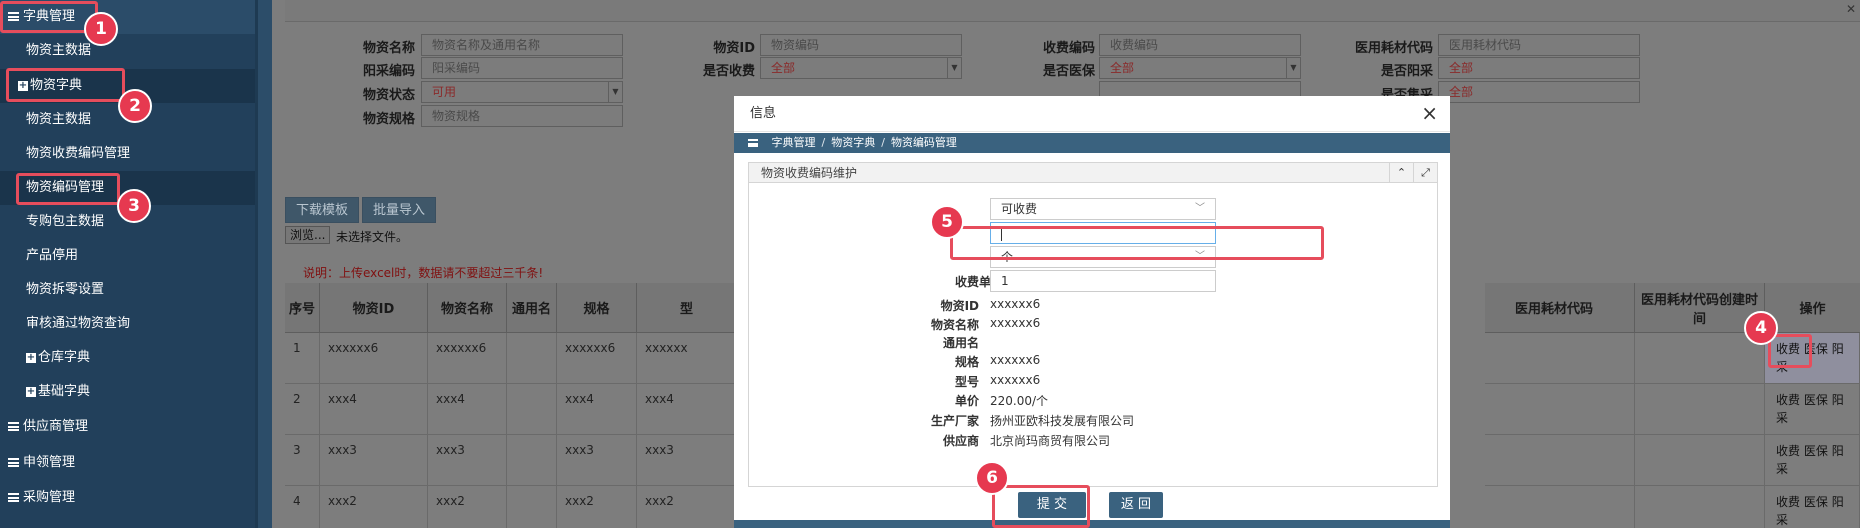 Image resolution: width=1860 pixels, height=528 pixels. What do you see at coordinates (783, 68) in the screenshot?
I see `select-value: 全部` at bounding box center [783, 68].